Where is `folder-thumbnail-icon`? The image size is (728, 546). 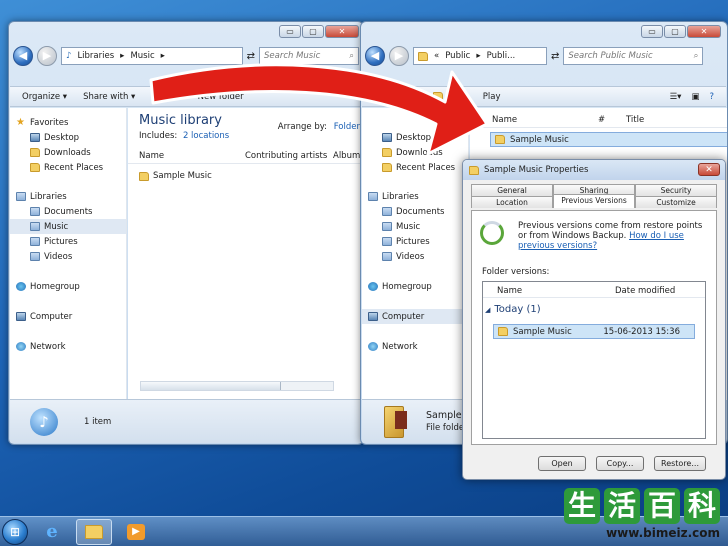 folder-thumbnail-icon is located at coordinates (395, 421).